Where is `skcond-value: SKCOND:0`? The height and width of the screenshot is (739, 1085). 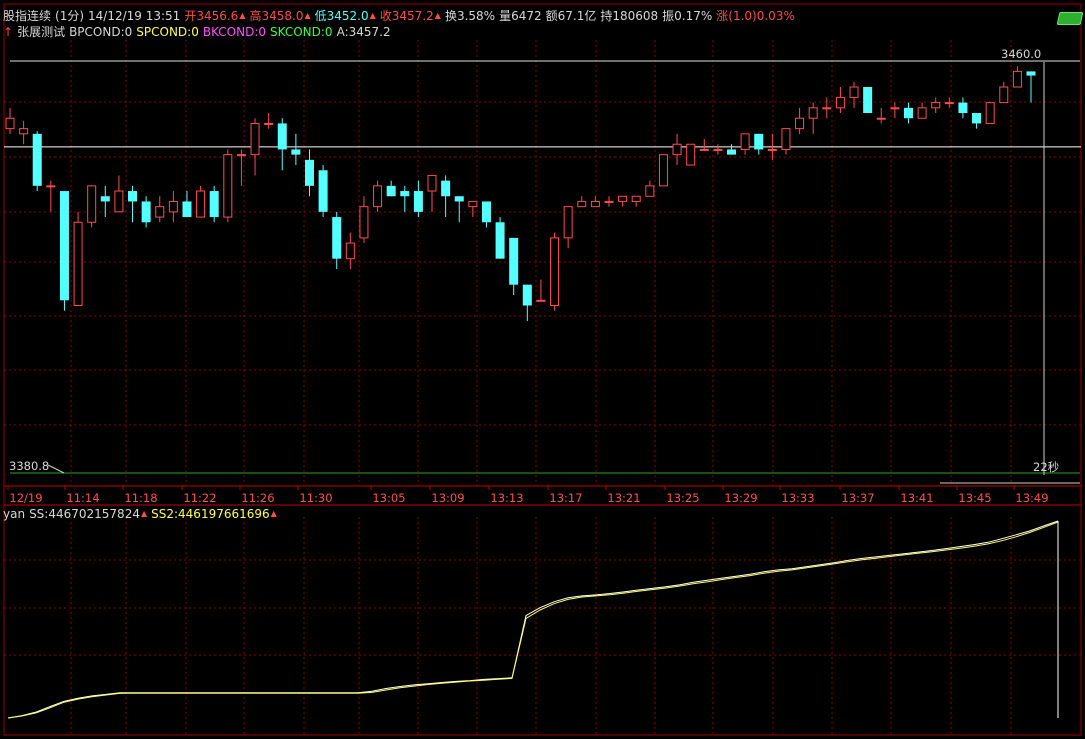 skcond-value: SKCOND:0 is located at coordinates (301, 32).